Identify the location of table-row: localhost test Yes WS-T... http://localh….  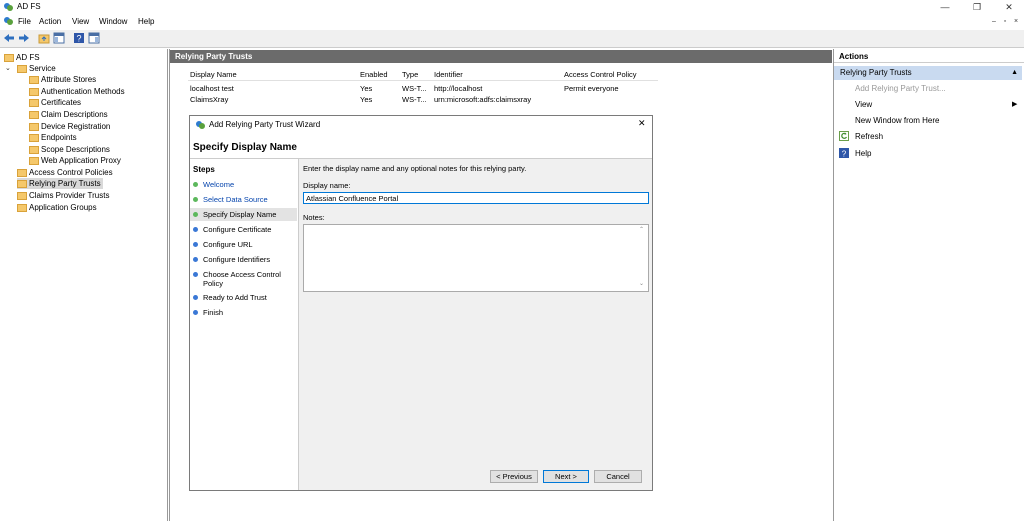
(423, 88).